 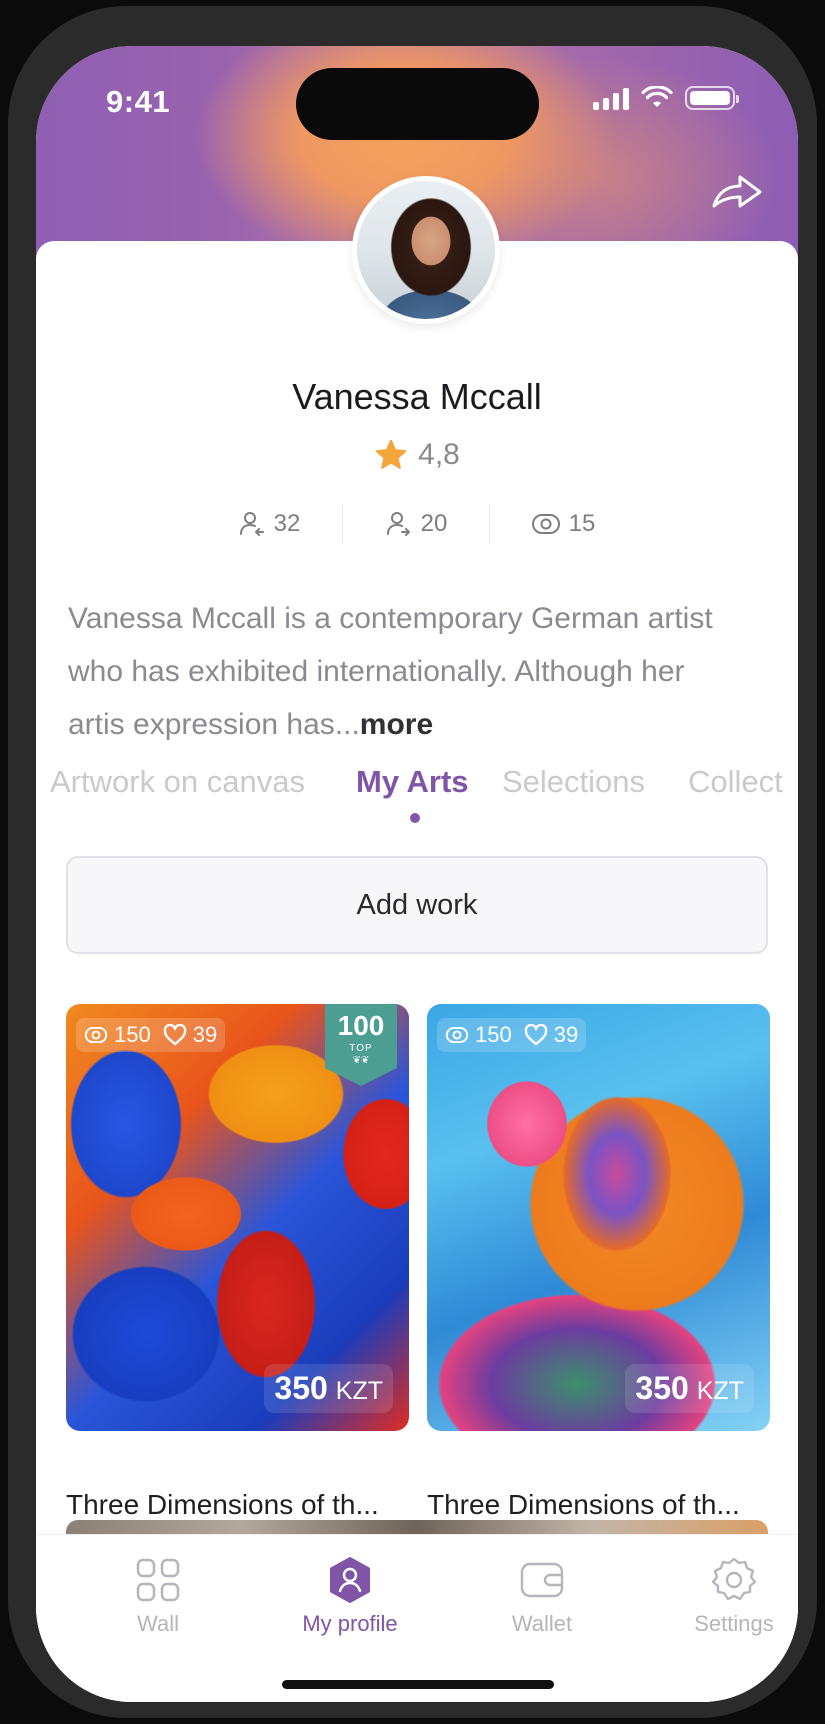 I want to click on share-arrow-icon, so click(x=737, y=191).